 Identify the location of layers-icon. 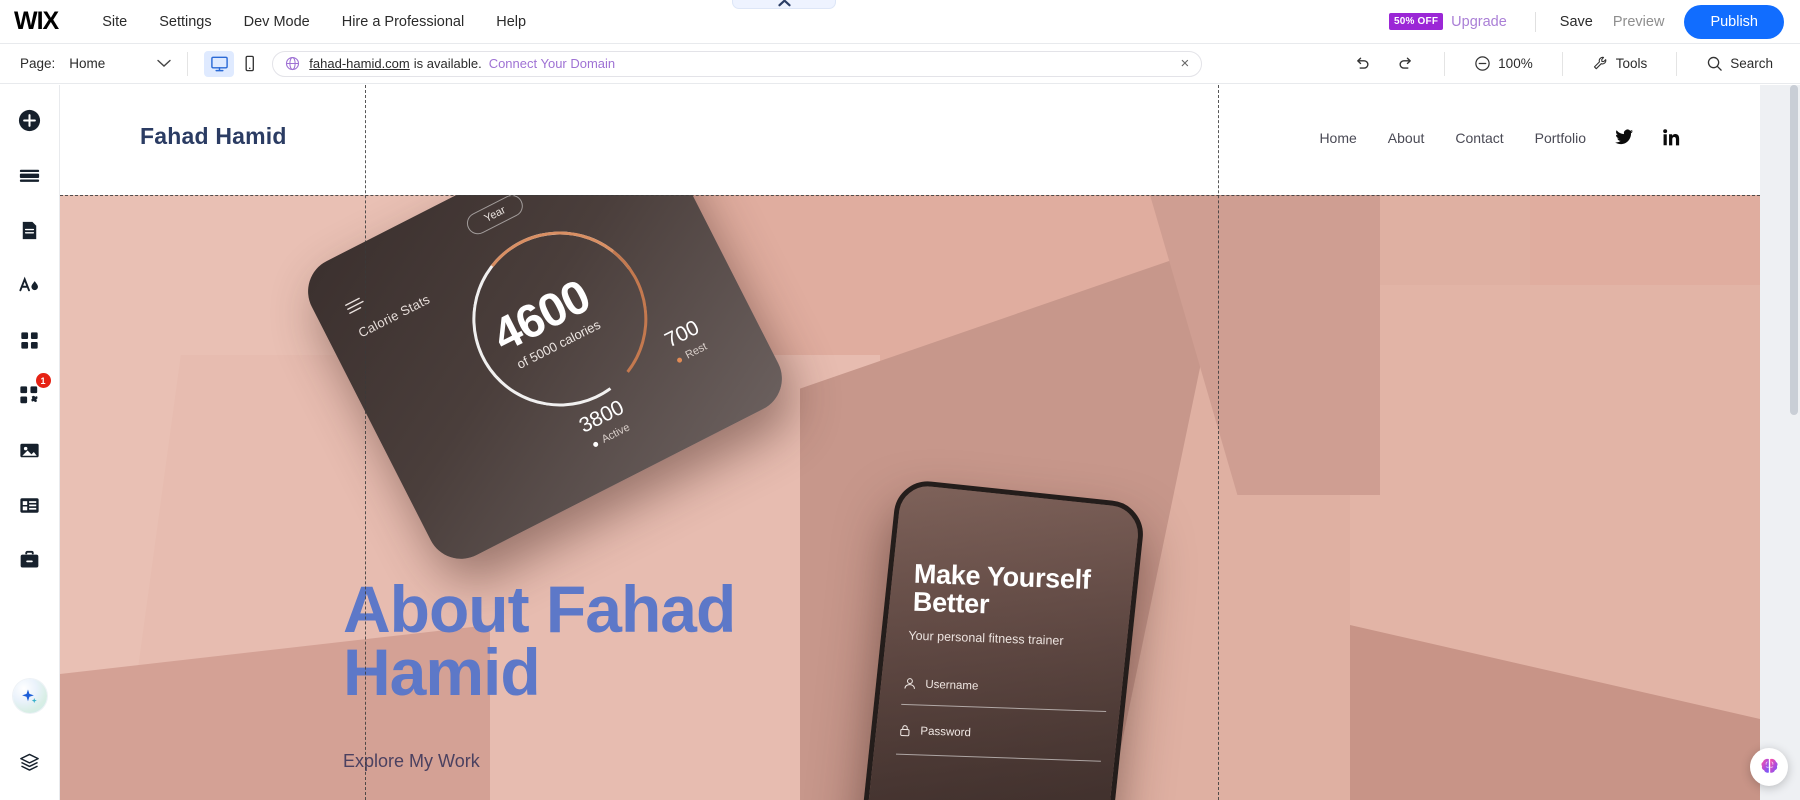
(29, 762).